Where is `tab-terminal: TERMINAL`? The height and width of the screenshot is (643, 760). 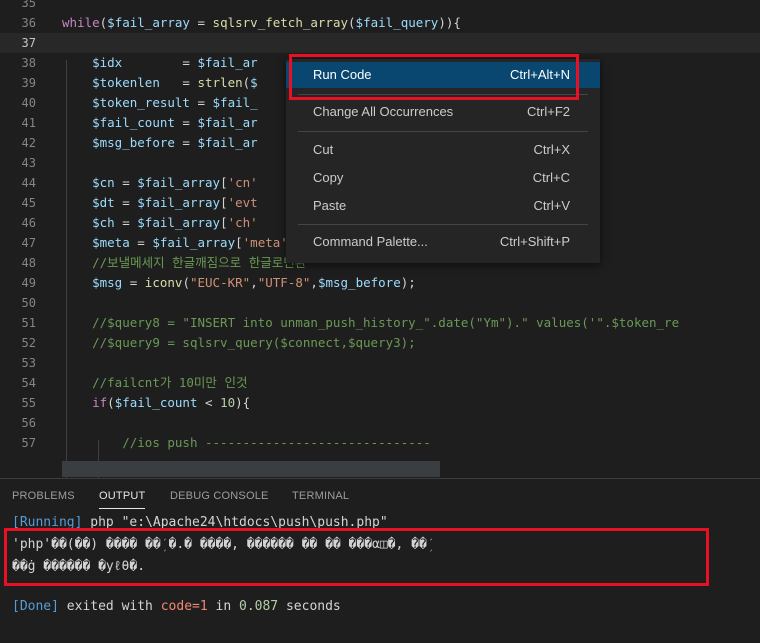 tab-terminal: TERMINAL is located at coordinates (320, 496).